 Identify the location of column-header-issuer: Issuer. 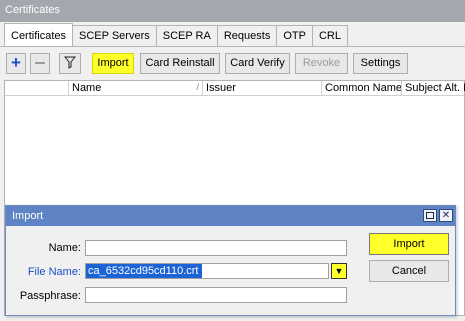
(262, 88).